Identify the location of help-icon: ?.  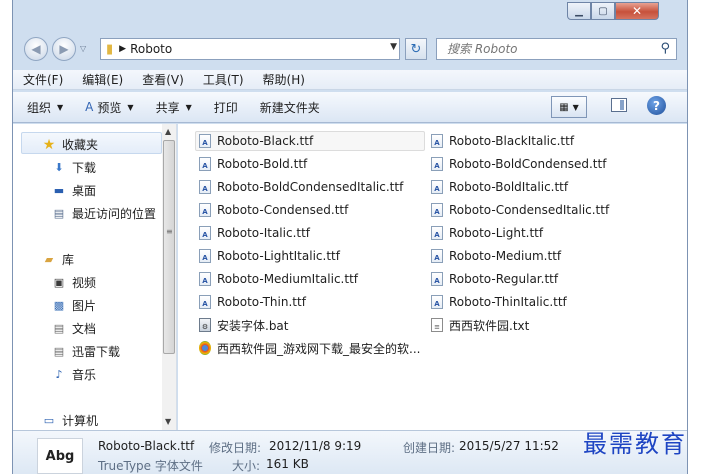
(656, 105).